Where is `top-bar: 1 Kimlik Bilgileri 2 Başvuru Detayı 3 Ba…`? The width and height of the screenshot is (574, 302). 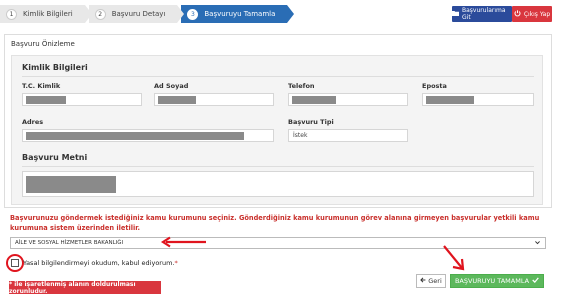
top-bar: 1 Kimlik Bilgileri 2 Başvuru Detayı 3 Ba… is located at coordinates (287, 15).